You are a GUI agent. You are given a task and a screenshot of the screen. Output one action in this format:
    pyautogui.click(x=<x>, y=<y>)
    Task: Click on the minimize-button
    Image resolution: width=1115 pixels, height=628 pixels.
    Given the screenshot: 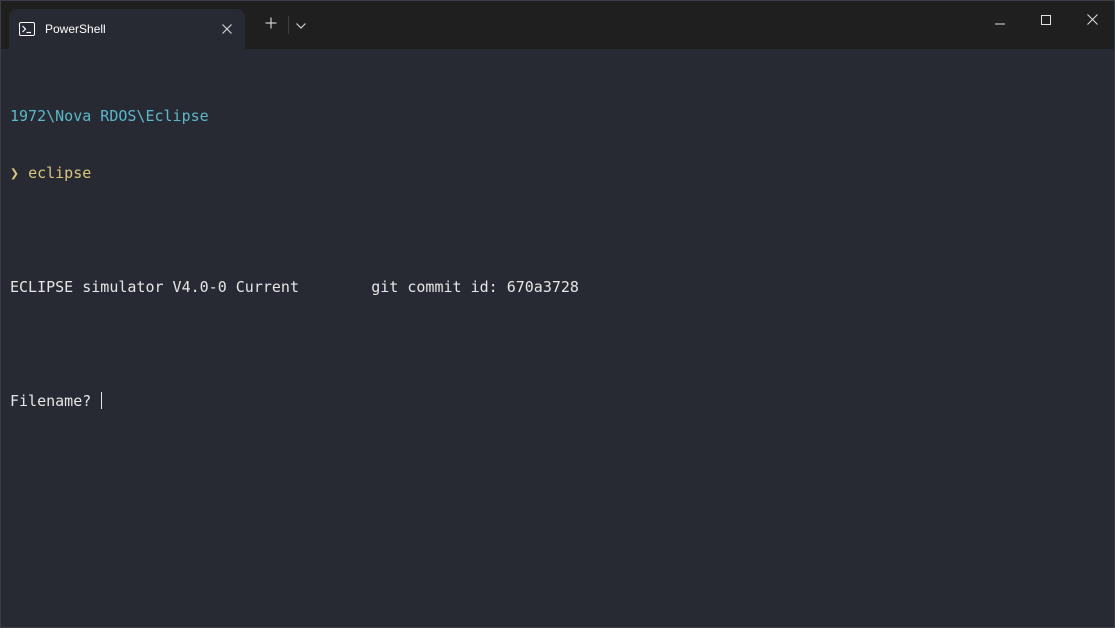 What is the action you would take?
    pyautogui.click(x=1000, y=21)
    